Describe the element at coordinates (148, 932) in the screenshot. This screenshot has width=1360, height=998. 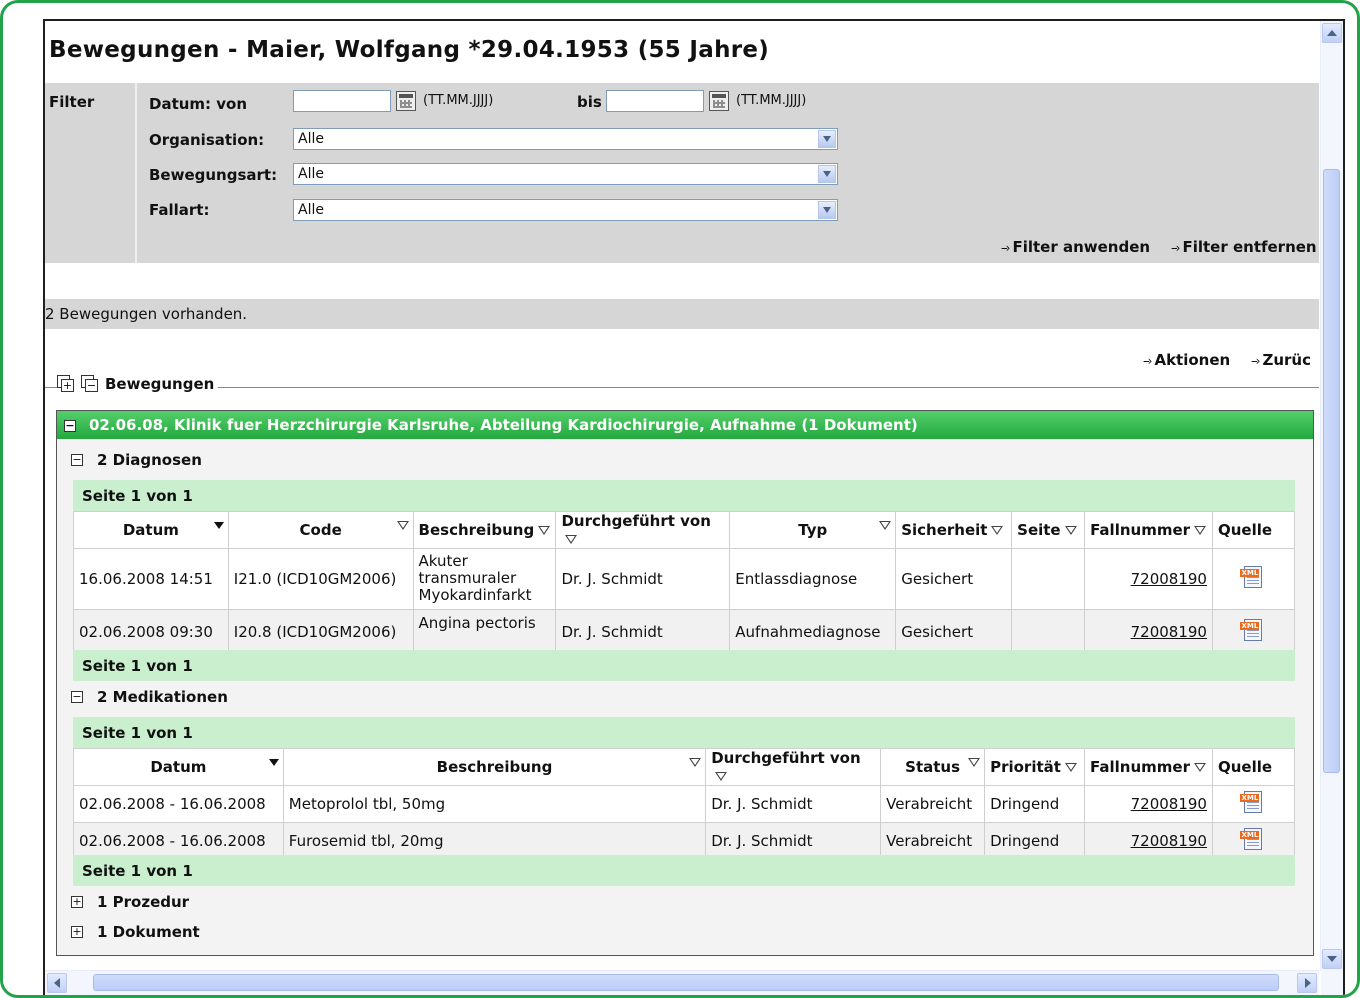
I see `dokument-title: 1 Dokument` at that location.